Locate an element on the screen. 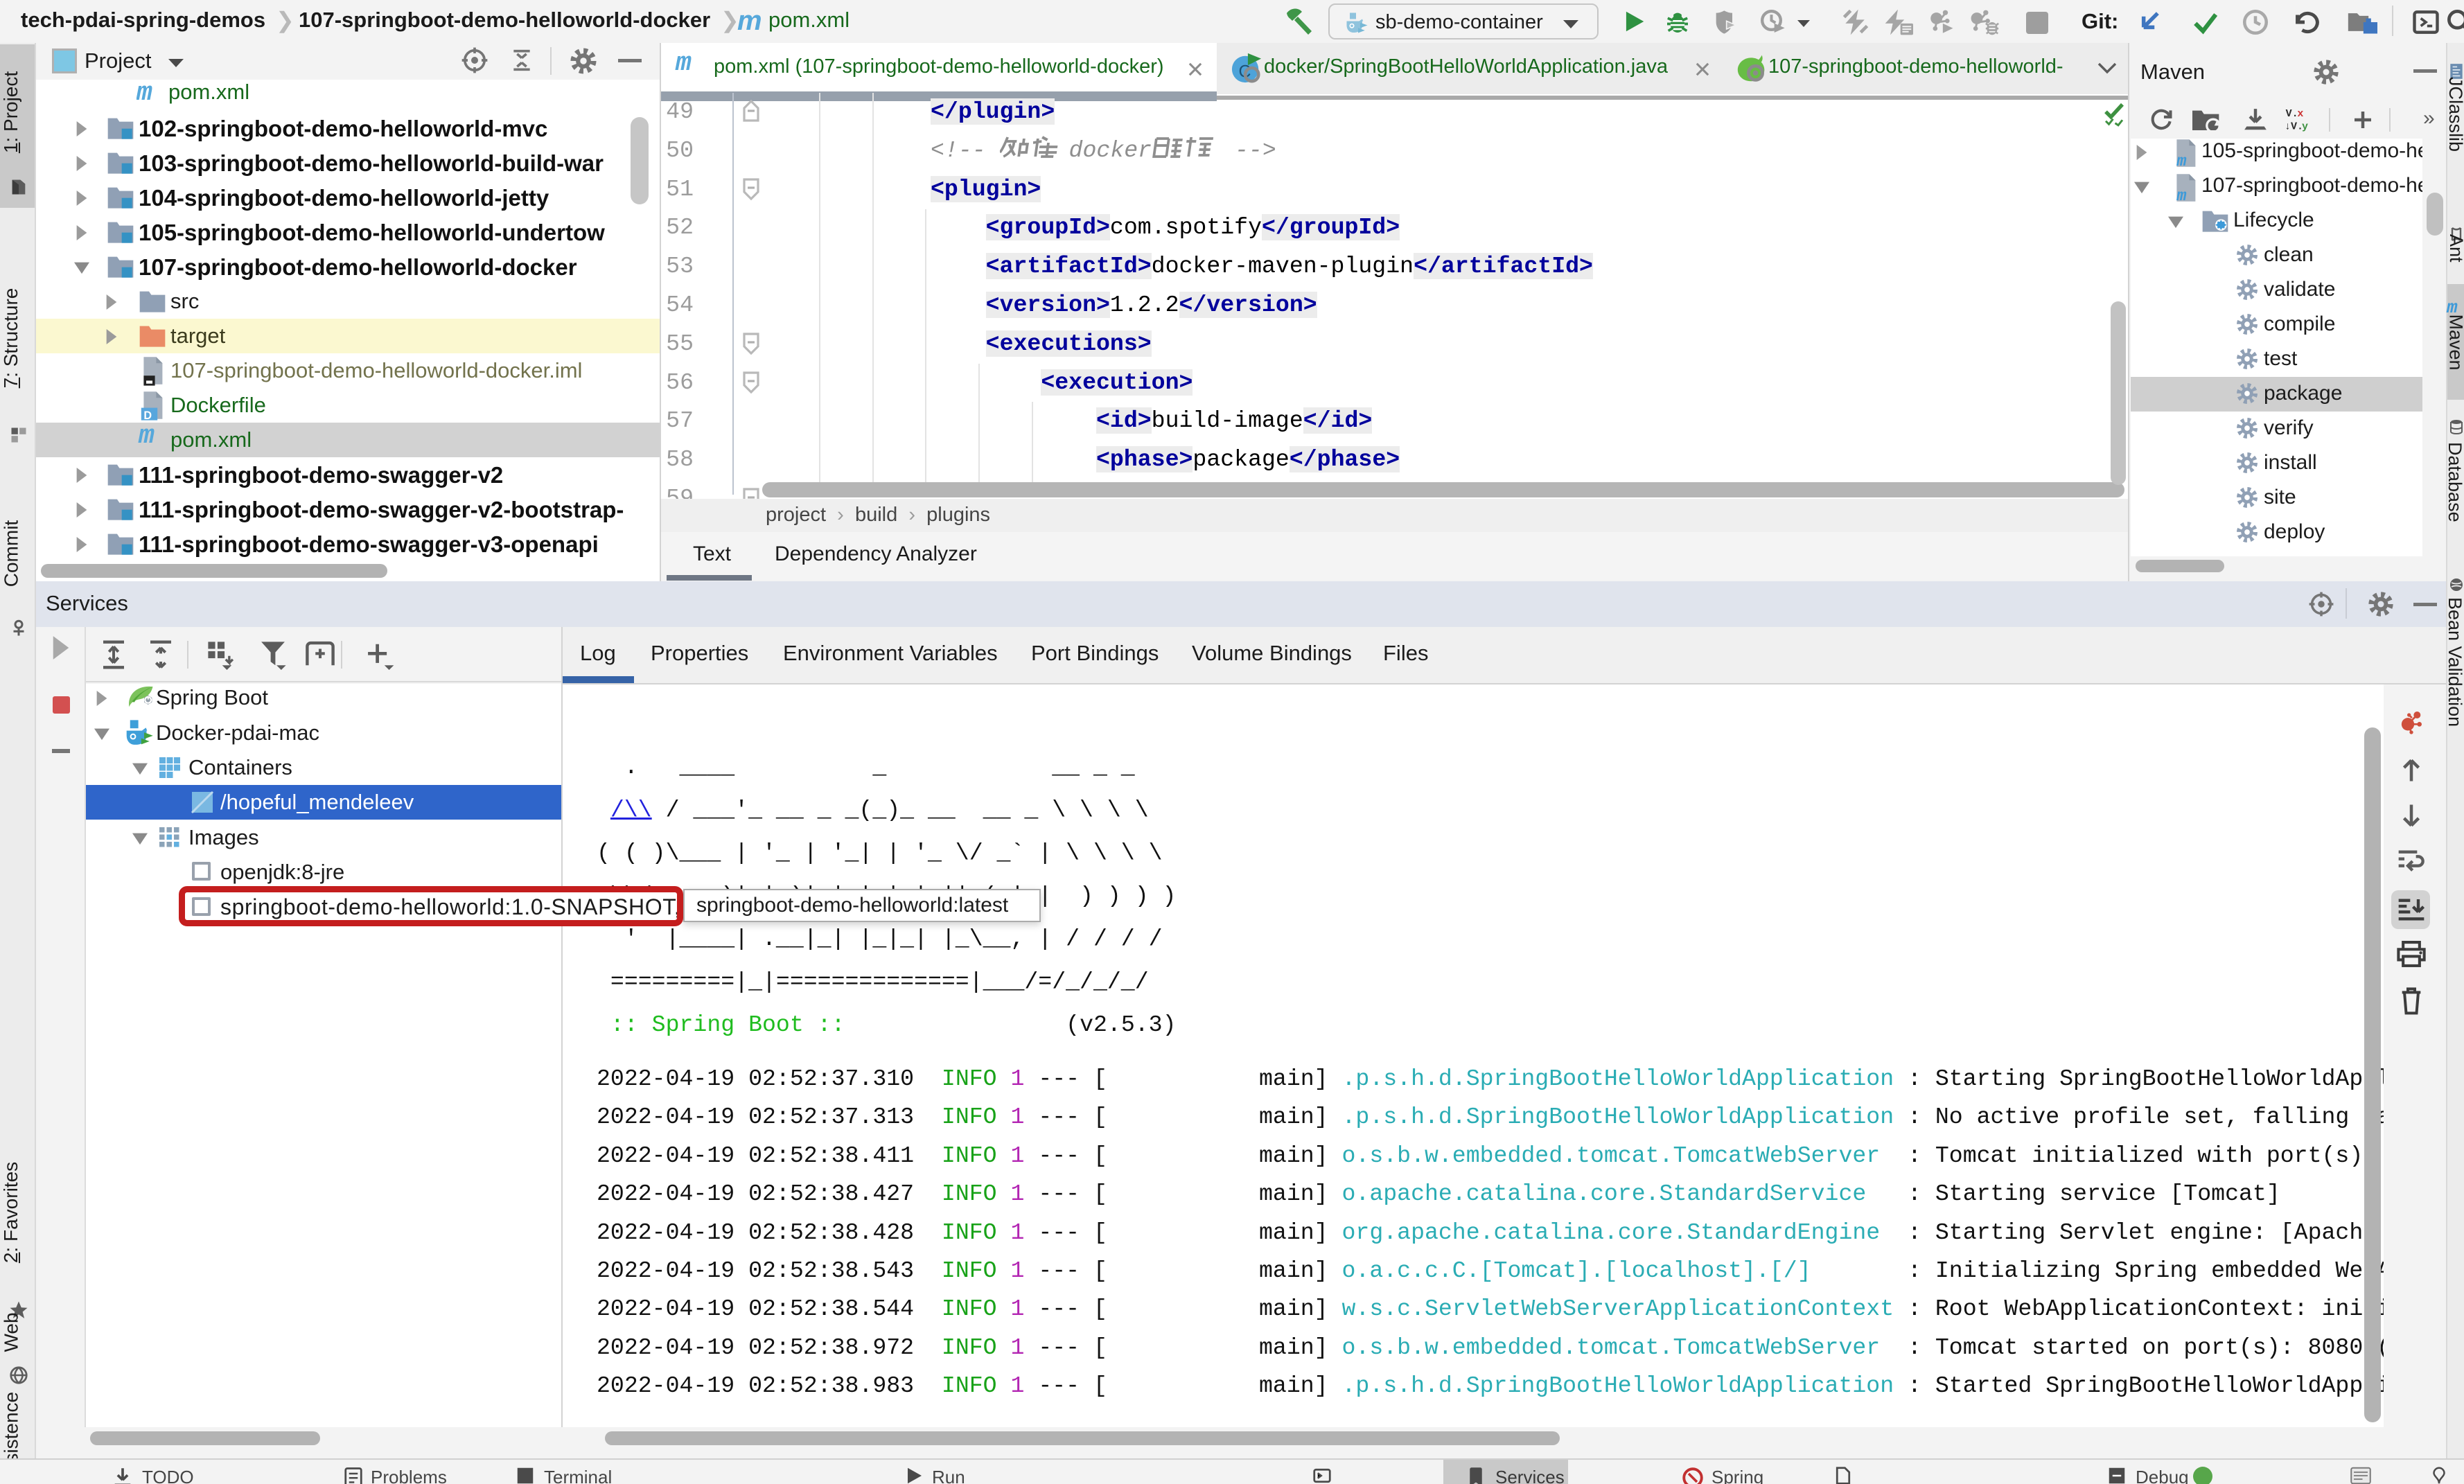  svg-text: V. is located at coordinates (2292, 114).